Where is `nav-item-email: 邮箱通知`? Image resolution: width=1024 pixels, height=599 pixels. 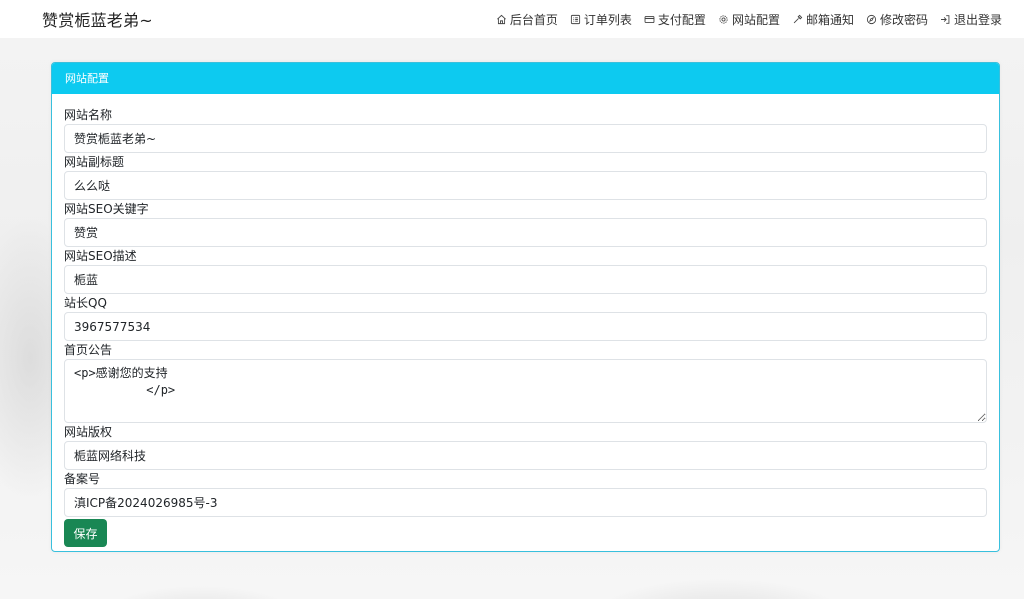 nav-item-email: 邮箱通知 is located at coordinates (823, 19).